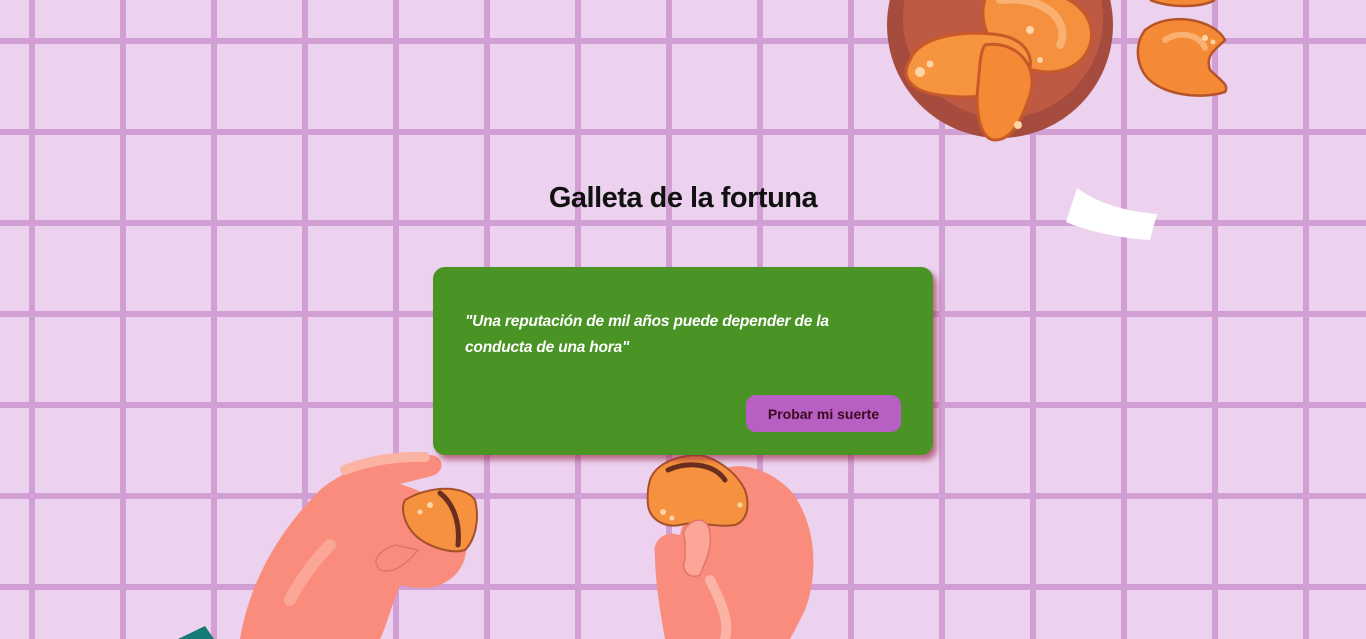  Describe the element at coordinates (196, 632) in the screenshot. I see `sleeve-illustration` at that location.